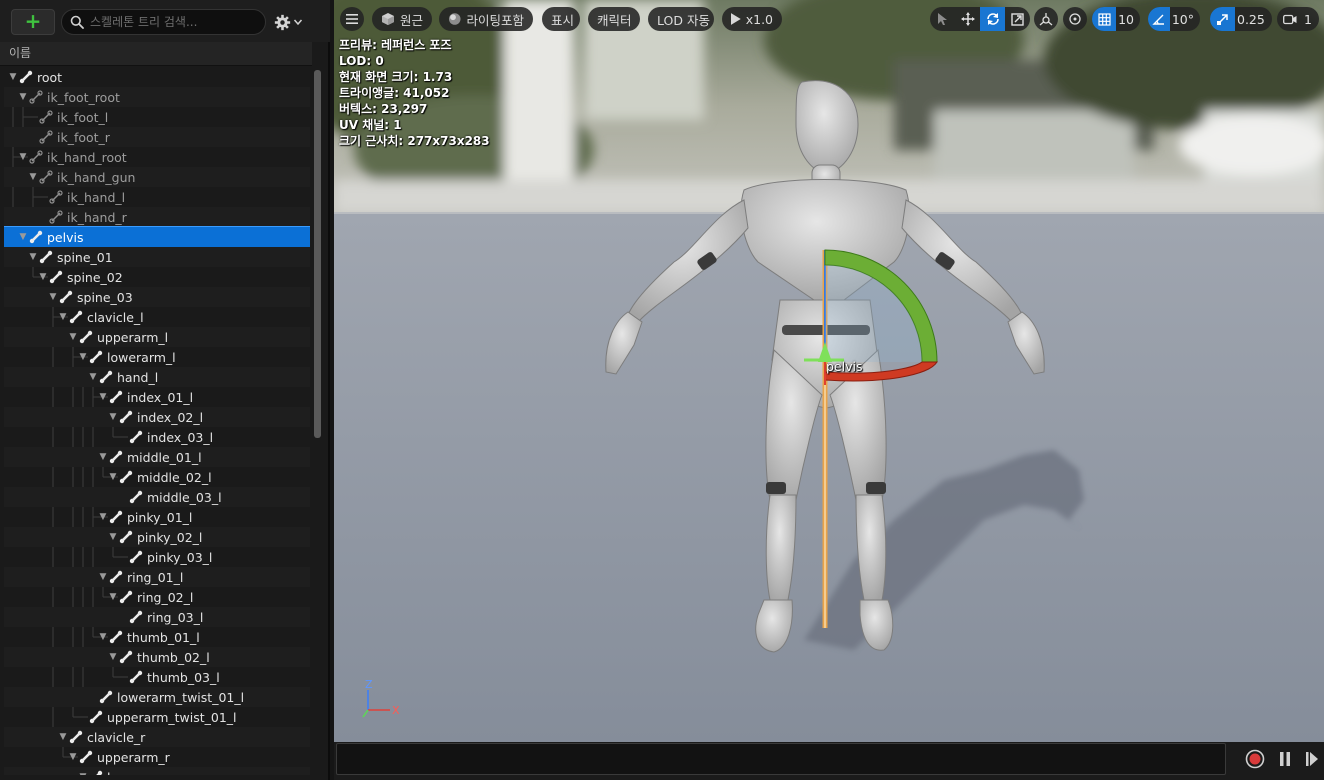 The image size is (1324, 780). What do you see at coordinates (967, 19) in the screenshot?
I see `translate-mode-button` at bounding box center [967, 19].